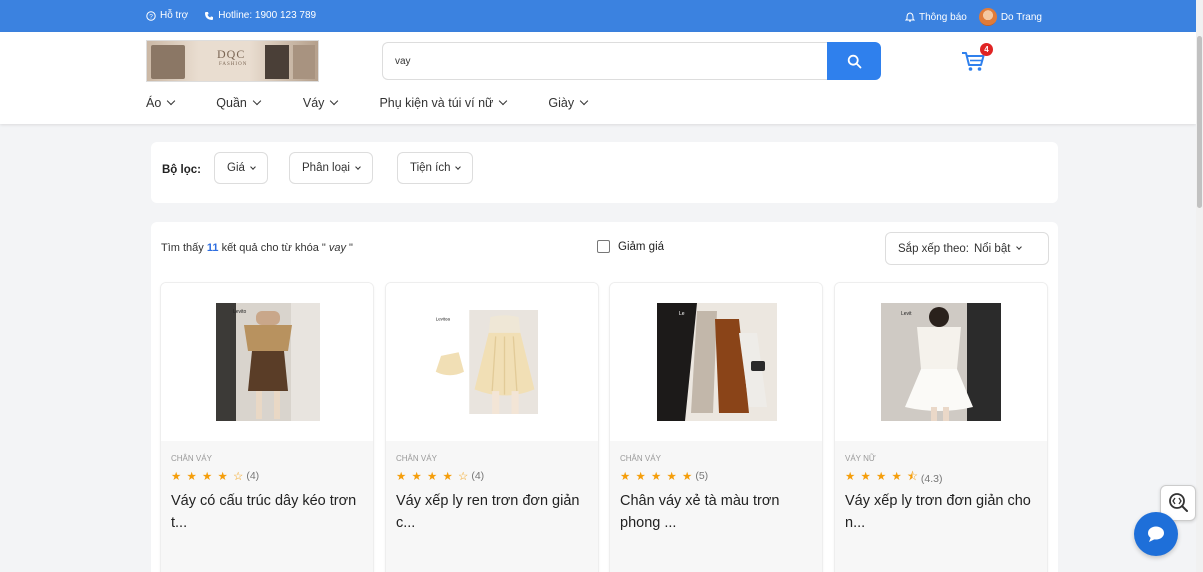 The width and height of the screenshot is (1203, 572). I want to click on nav-item-quan: Quần, so click(239, 103).